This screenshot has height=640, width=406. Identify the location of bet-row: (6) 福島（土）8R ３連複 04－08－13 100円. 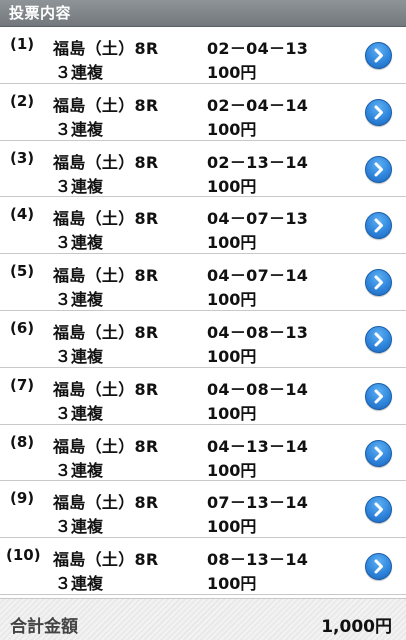
(203, 339).